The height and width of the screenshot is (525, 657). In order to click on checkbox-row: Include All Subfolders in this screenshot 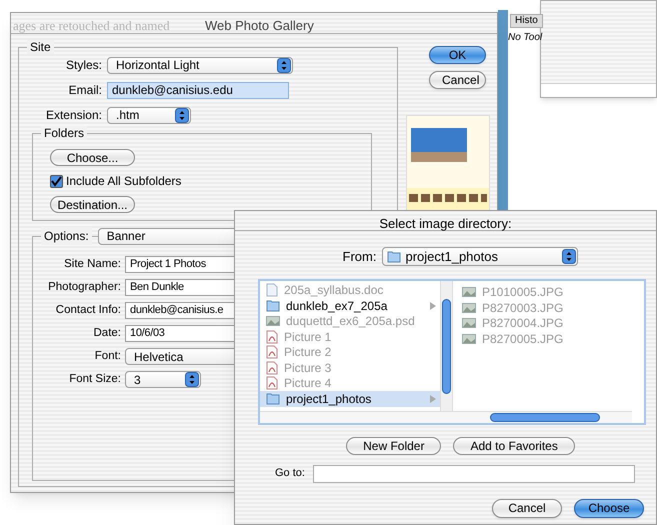, I will do `click(210, 181)`.